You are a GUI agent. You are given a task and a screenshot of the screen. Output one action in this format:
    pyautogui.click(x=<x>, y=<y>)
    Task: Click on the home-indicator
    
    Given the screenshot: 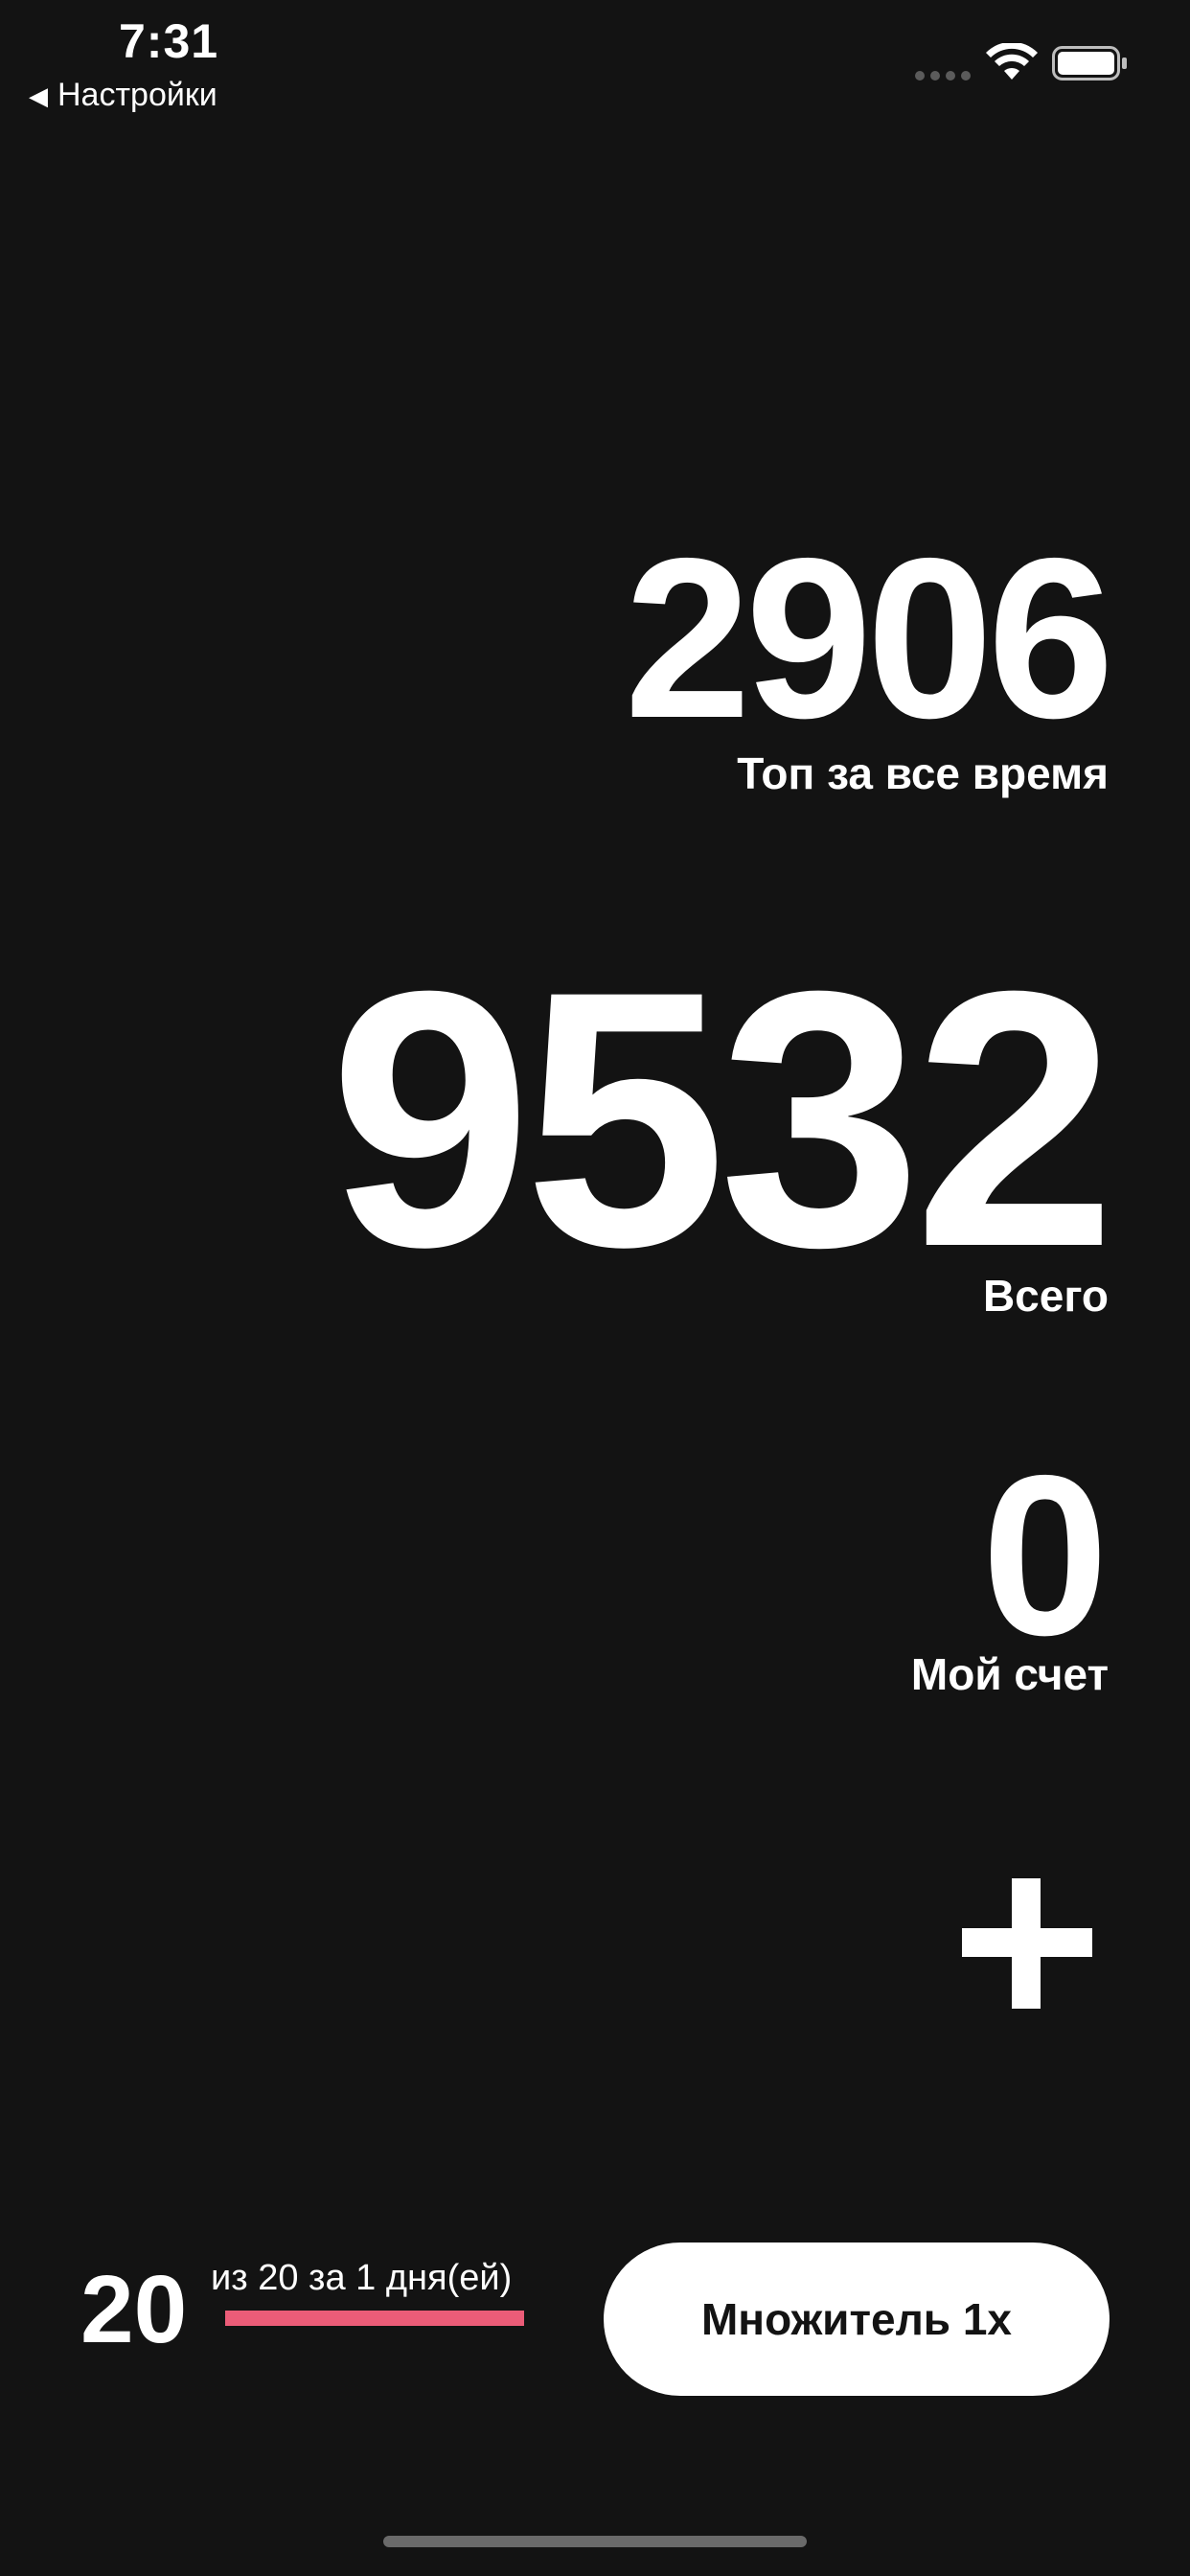 What is the action you would take?
    pyautogui.click(x=595, y=2541)
    